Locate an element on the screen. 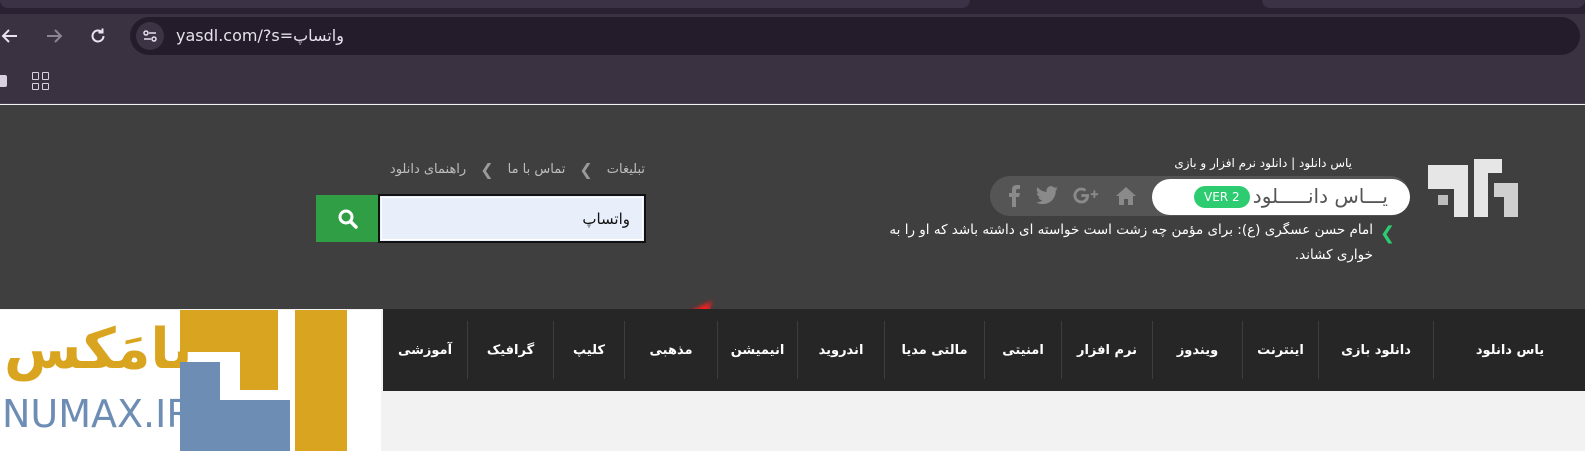 Image resolution: width=1585 pixels, height=451 pixels. address-bar: yasdl.com/?s=واتساپ is located at coordinates (855, 36).